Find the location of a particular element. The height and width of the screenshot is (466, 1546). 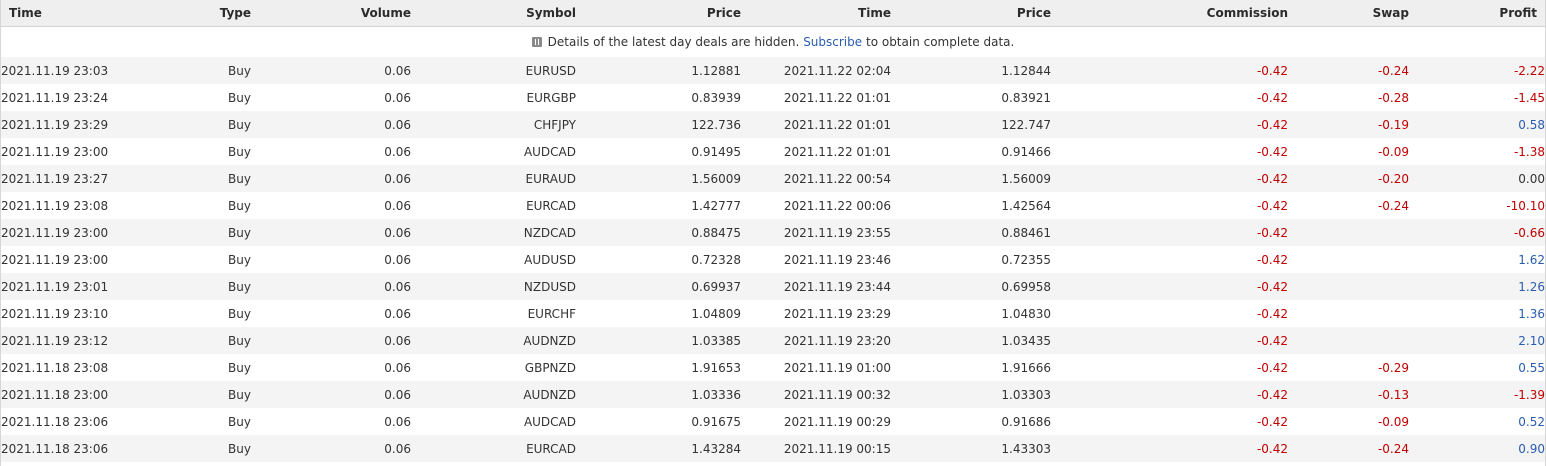

cell-profit: -1.39 is located at coordinates (1477, 394).